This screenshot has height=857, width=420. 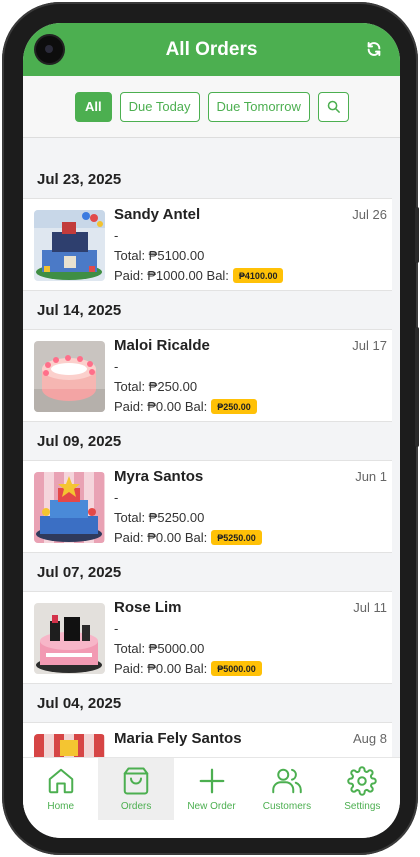 What do you see at coordinates (162, 345) in the screenshot?
I see `customer-name: Maloi Ricalde` at bounding box center [162, 345].